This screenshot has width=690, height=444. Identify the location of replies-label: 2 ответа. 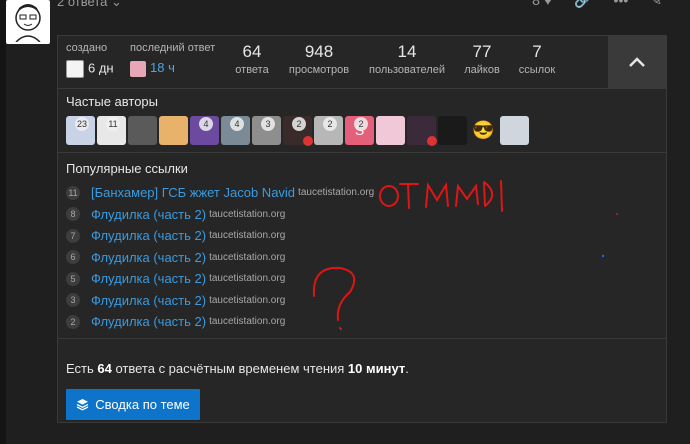
(82, 4).